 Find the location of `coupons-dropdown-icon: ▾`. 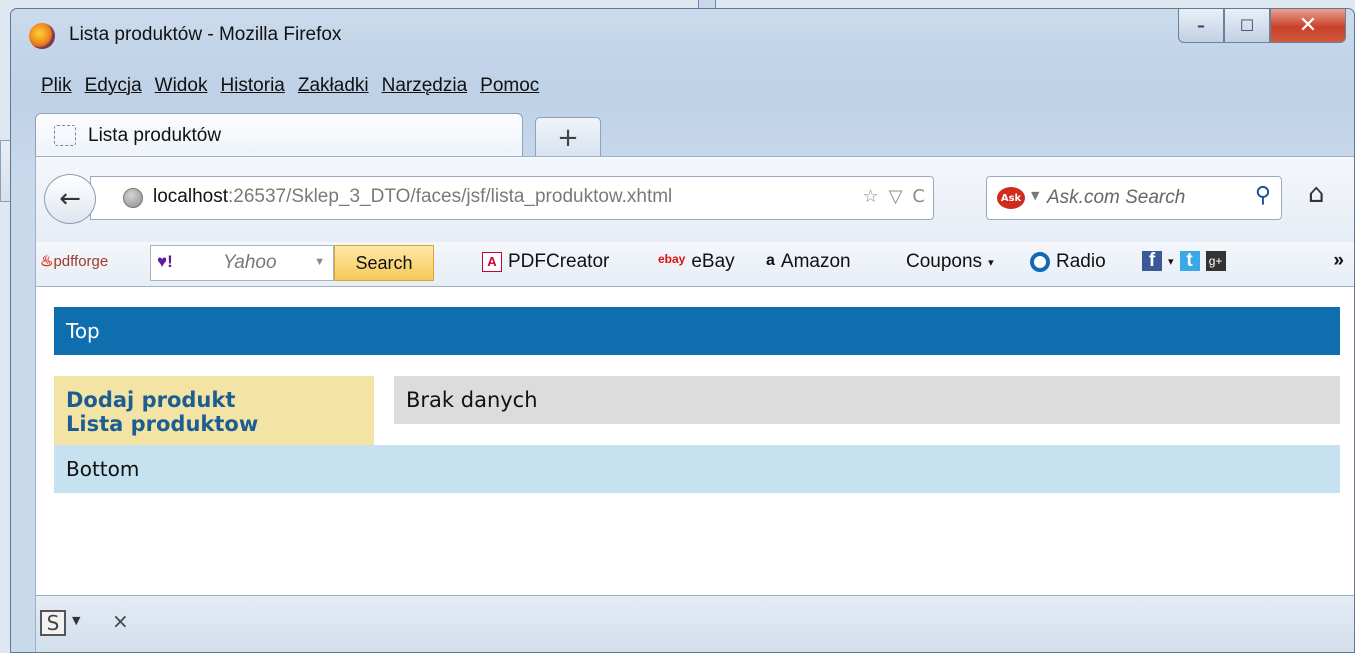

coupons-dropdown-icon: ▾ is located at coordinates (991, 262).